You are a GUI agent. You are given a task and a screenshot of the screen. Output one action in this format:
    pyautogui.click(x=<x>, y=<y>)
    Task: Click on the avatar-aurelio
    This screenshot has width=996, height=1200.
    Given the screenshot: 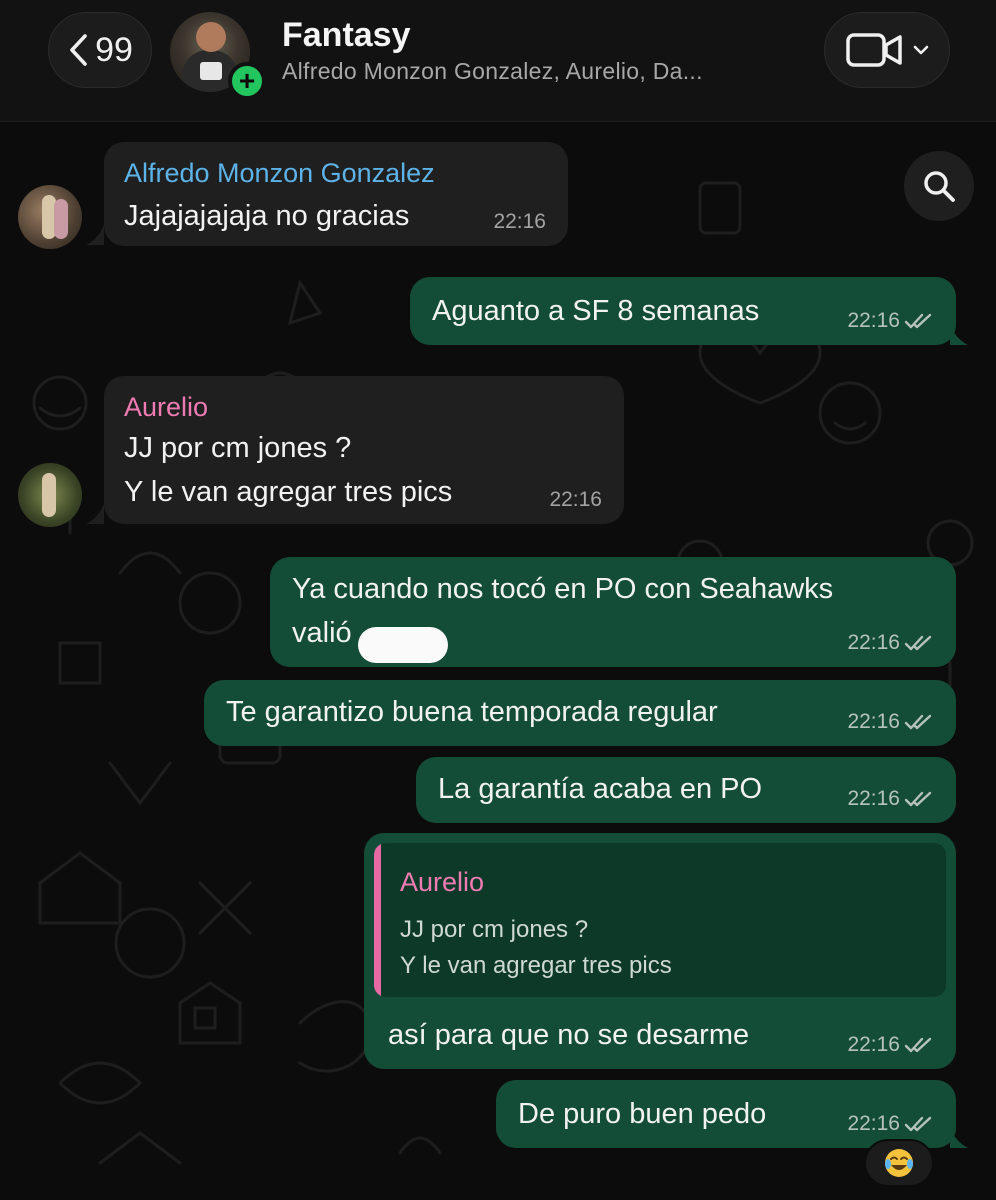 What is the action you would take?
    pyautogui.click(x=50, y=495)
    